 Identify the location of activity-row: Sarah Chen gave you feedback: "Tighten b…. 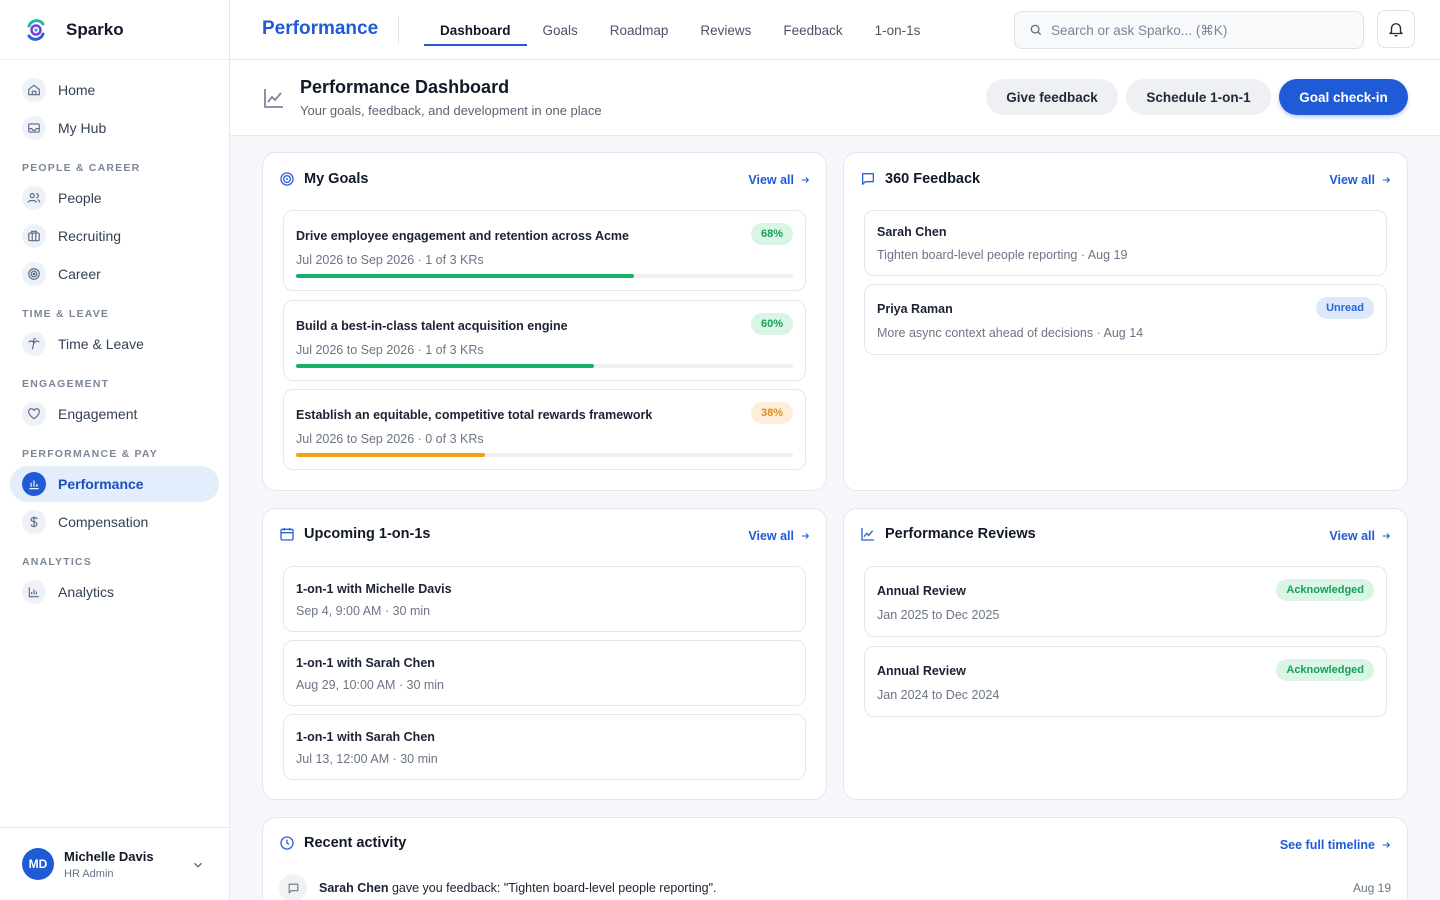
(835, 887).